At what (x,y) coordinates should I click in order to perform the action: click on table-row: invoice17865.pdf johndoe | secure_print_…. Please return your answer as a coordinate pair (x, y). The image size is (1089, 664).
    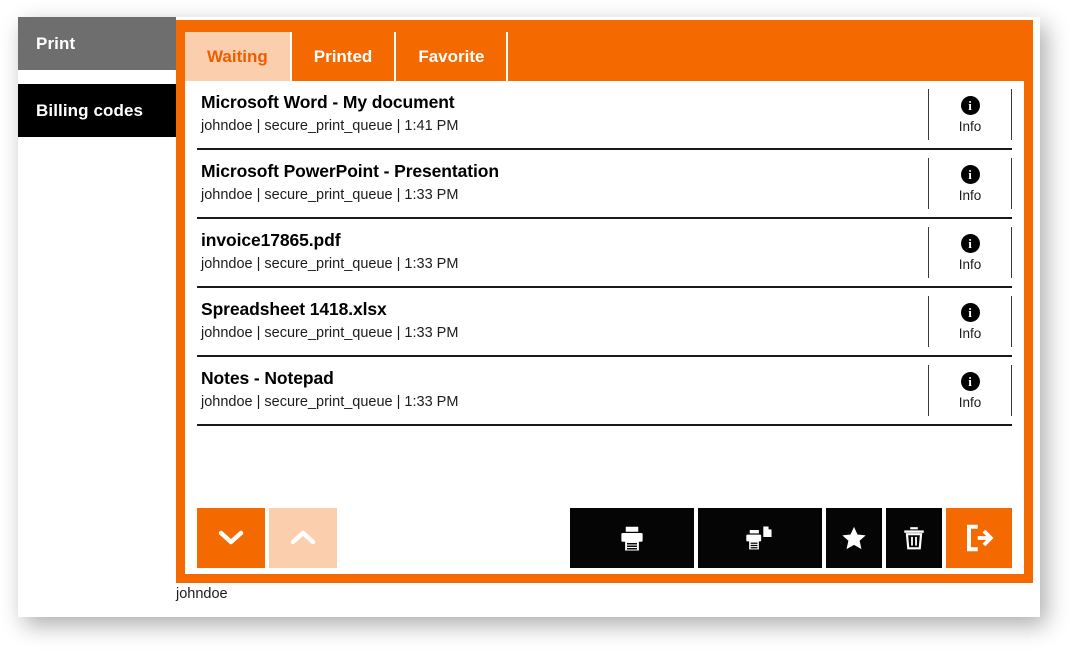
    Looking at the image, I should click on (604, 253).